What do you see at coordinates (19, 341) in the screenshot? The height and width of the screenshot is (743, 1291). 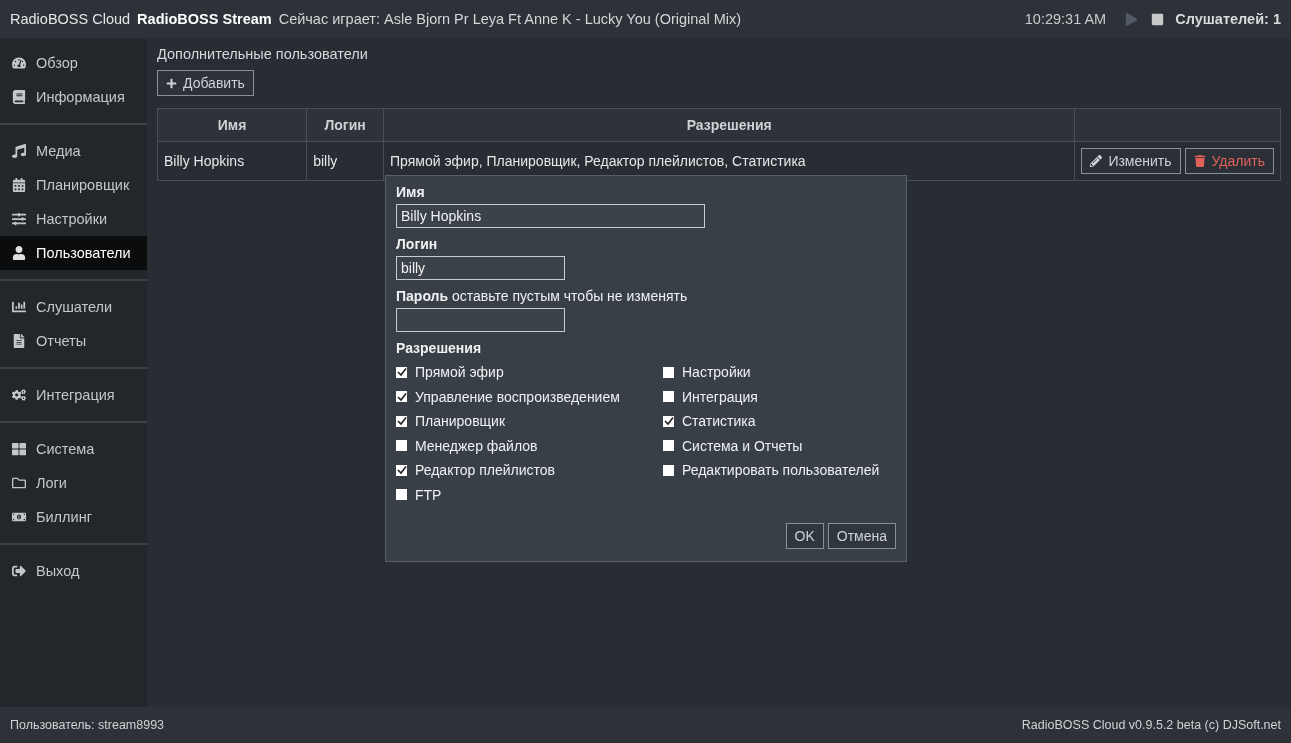 I see `document-icon` at bounding box center [19, 341].